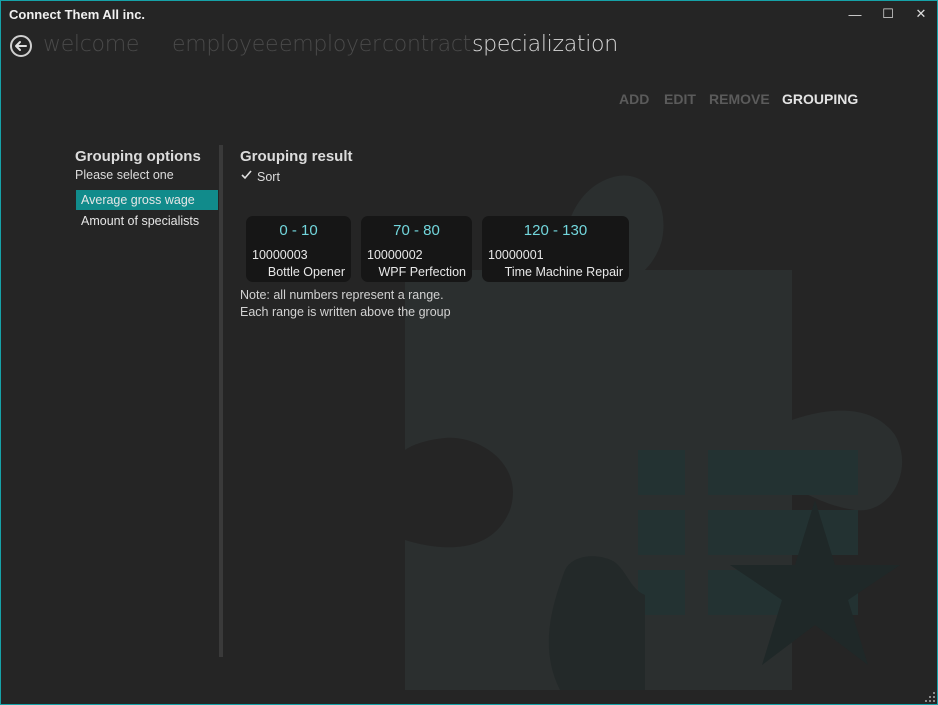 The image size is (938, 705). Describe the element at coordinates (124, 175) in the screenshot. I see `grouping-options-subtitle: Please select one` at that location.